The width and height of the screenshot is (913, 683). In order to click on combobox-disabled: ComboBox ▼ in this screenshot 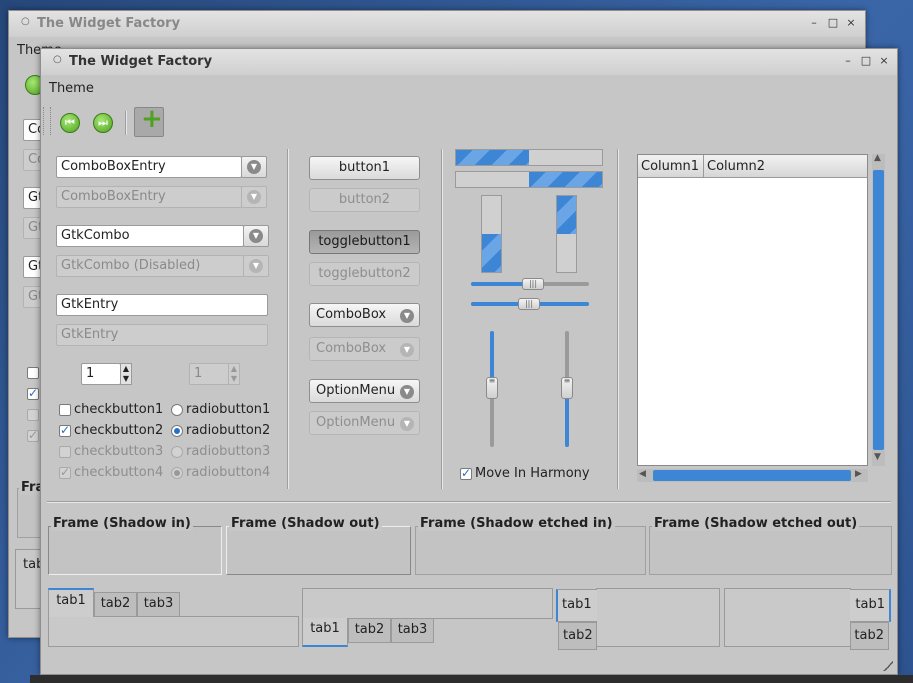, I will do `click(364, 349)`.